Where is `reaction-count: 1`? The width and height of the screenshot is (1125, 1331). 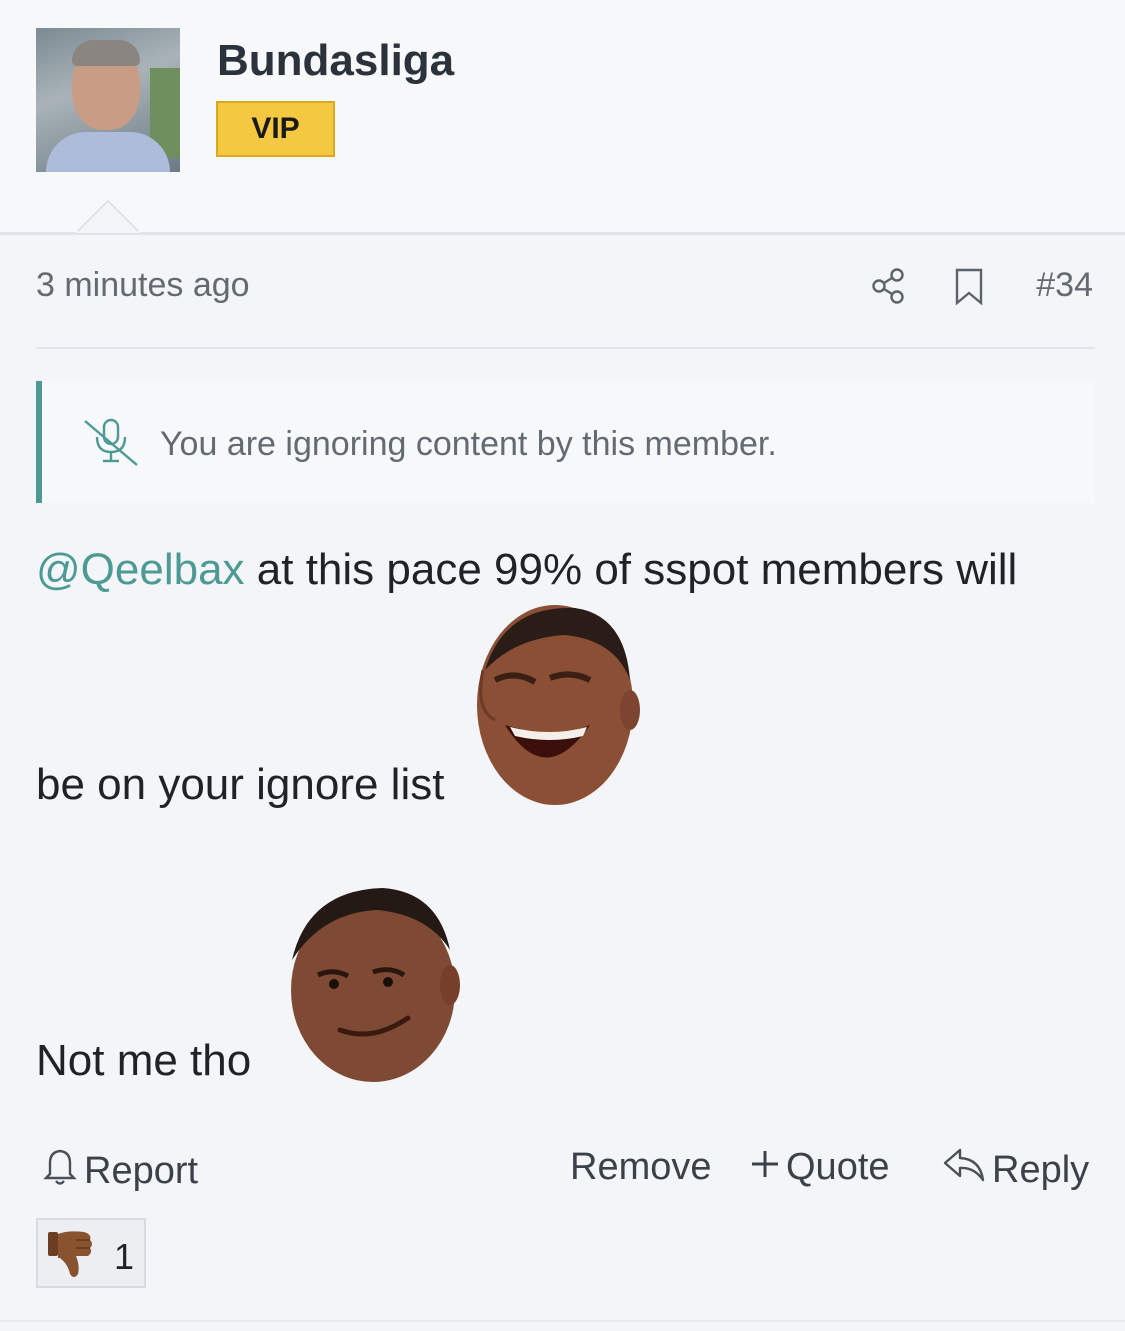 reaction-count: 1 is located at coordinates (124, 1256).